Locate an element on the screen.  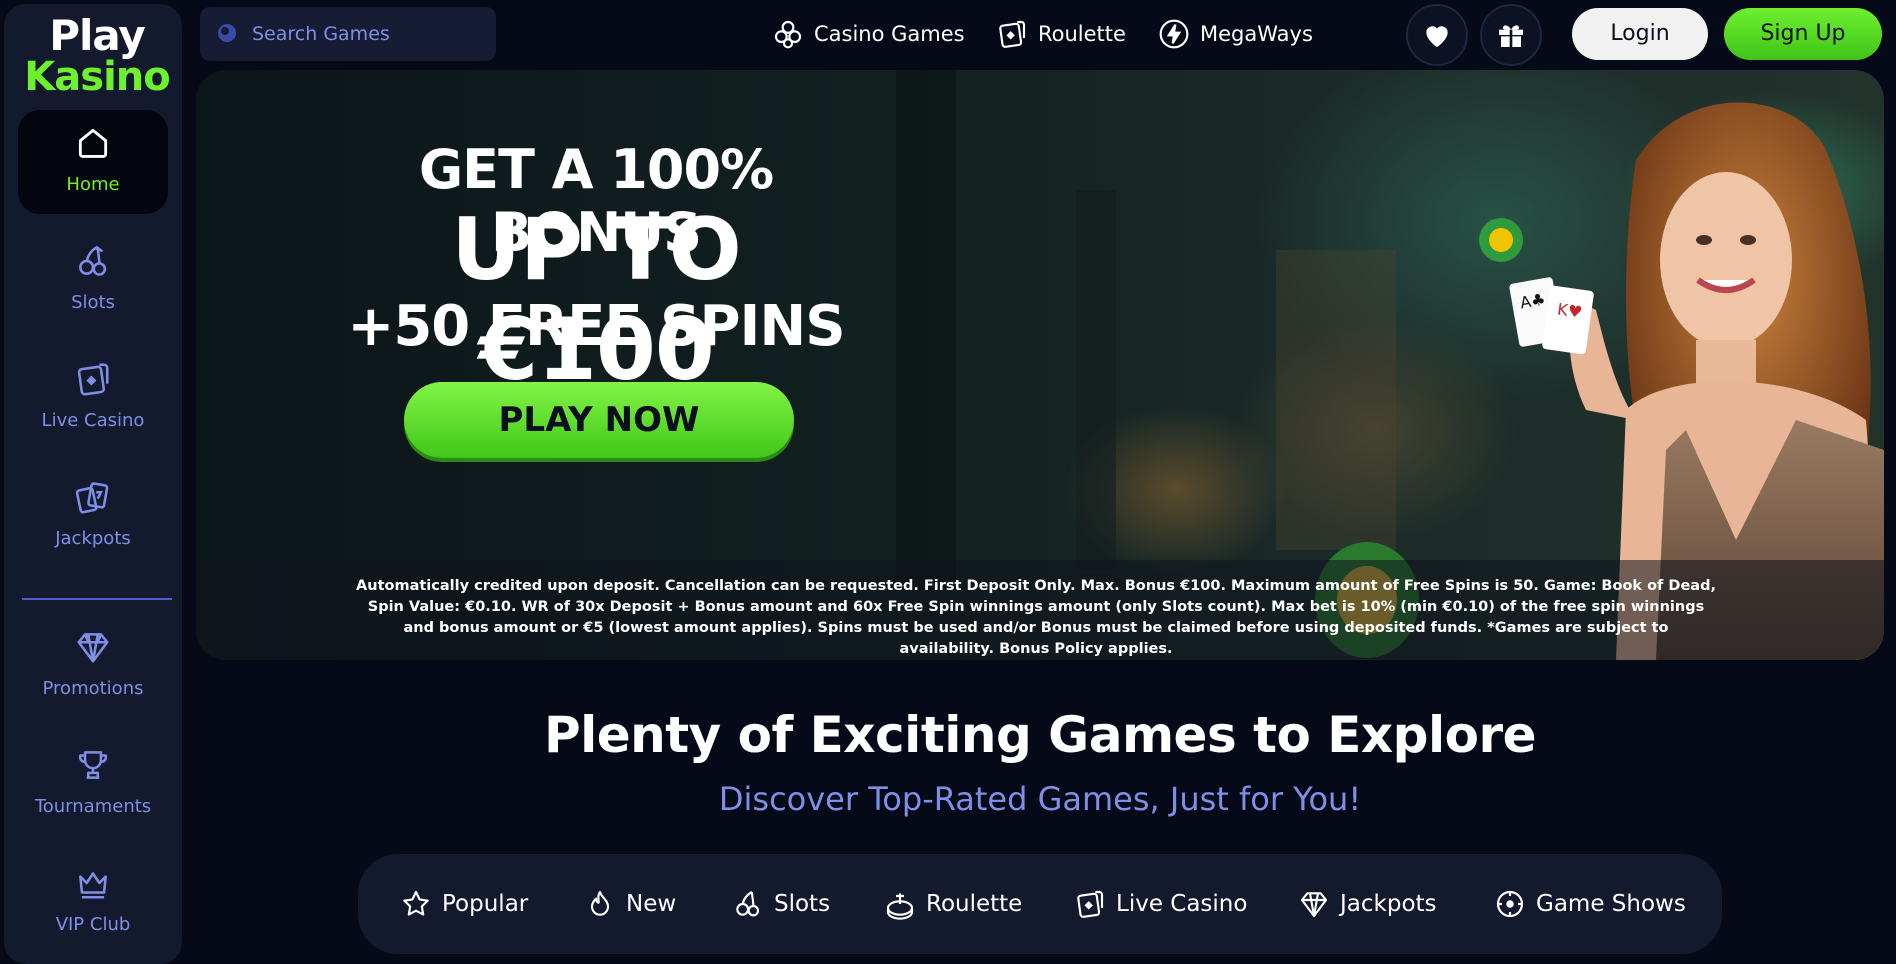
sidebar-item-slots: Slots is located at coordinates (93, 280).